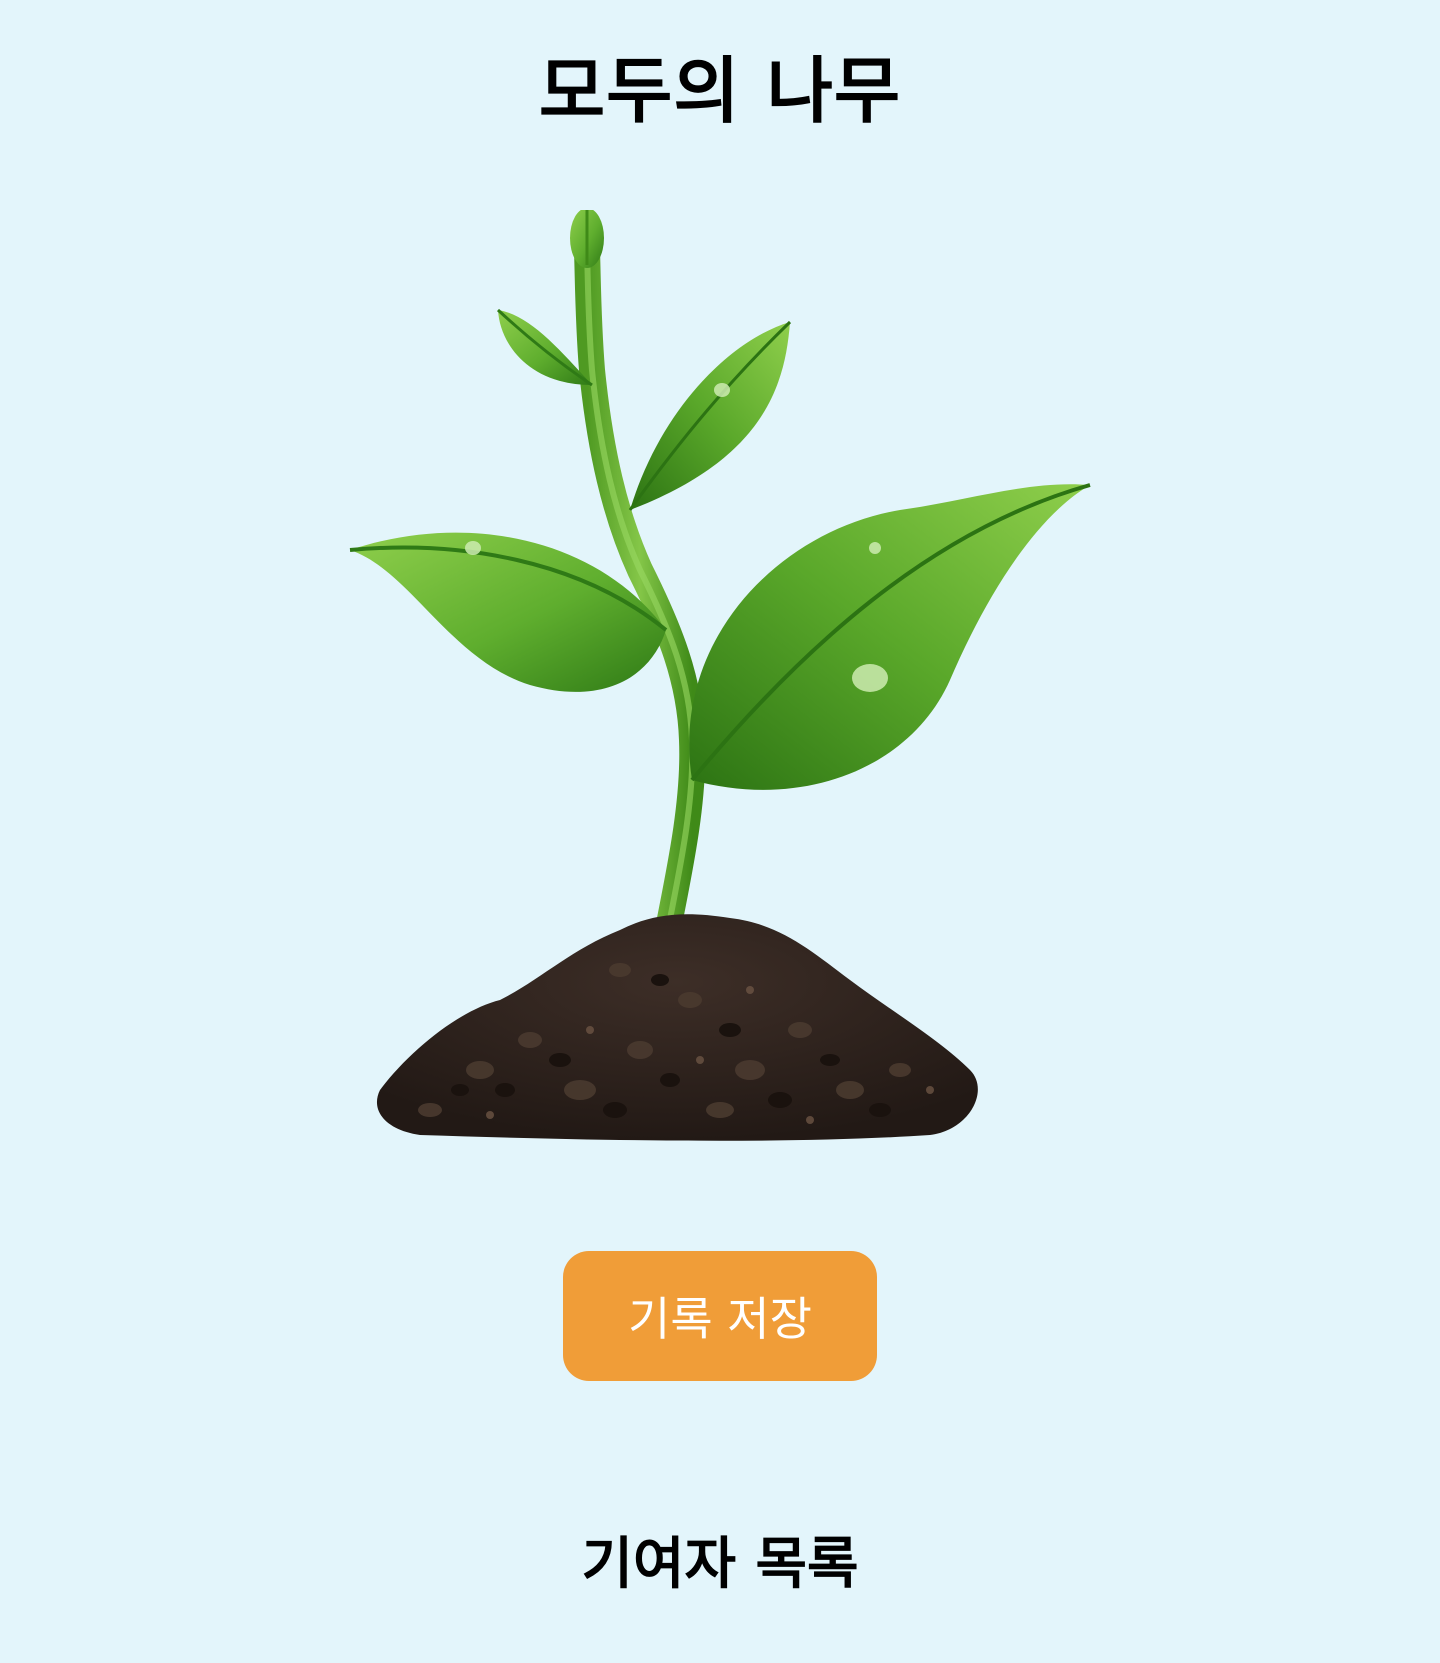  Describe the element at coordinates (720, 1564) in the screenshot. I see `contributors-heading: 기여자 목록` at that location.